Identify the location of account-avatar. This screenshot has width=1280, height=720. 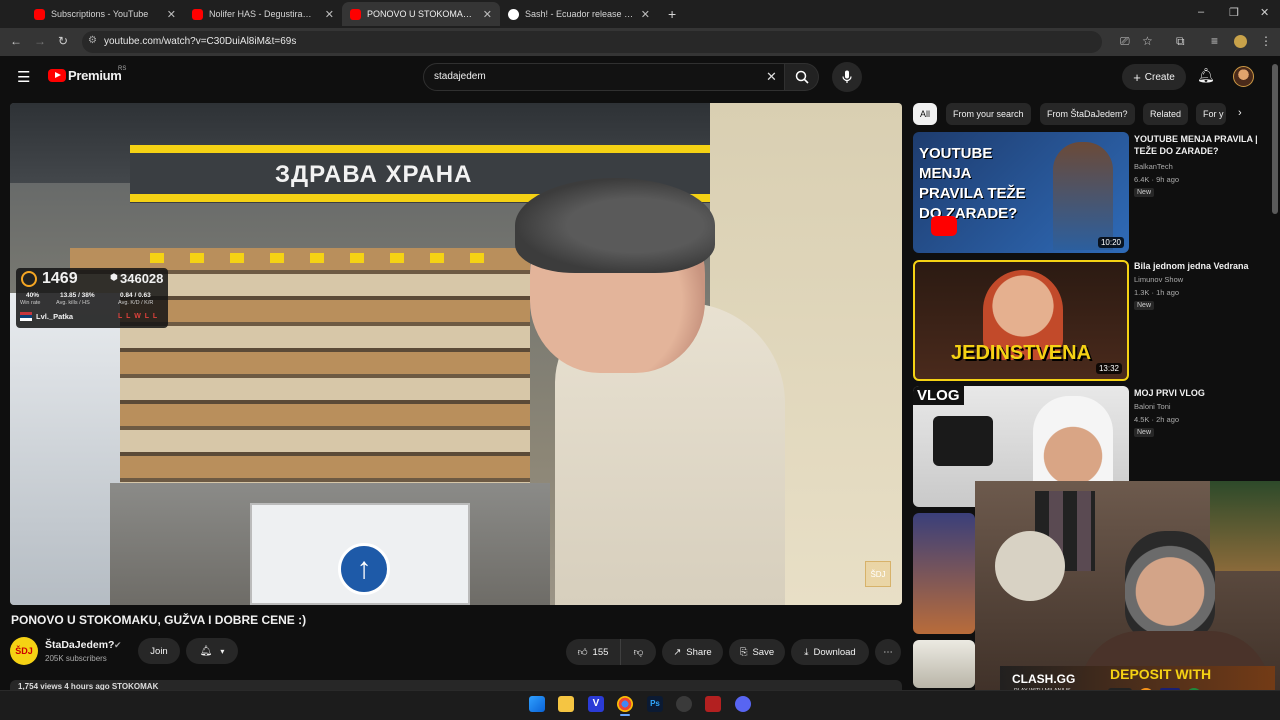
(1243, 76).